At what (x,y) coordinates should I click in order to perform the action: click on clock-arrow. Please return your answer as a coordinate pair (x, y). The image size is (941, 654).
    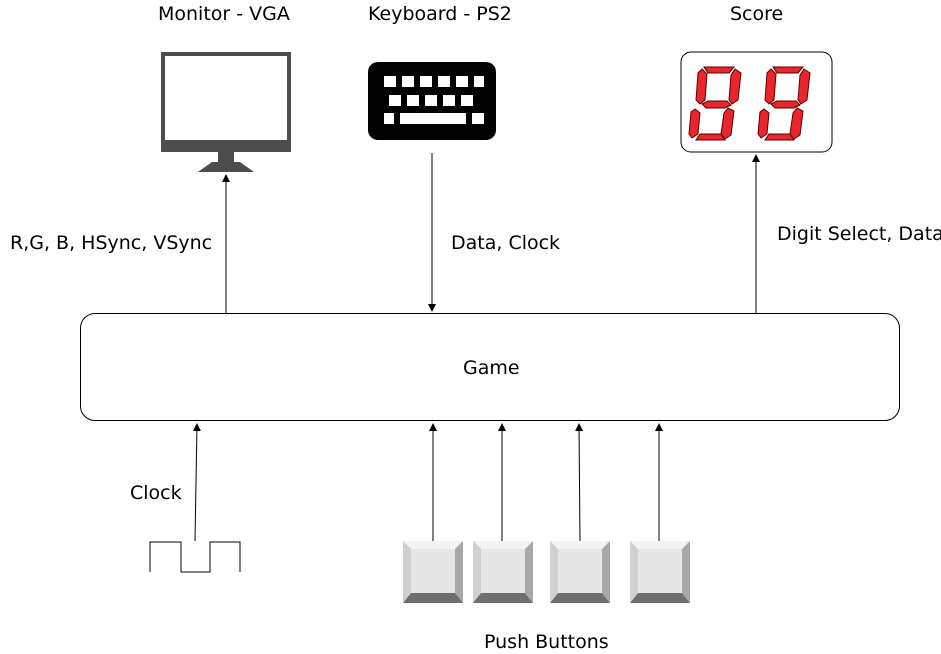
    Looking at the image, I should click on (196, 482).